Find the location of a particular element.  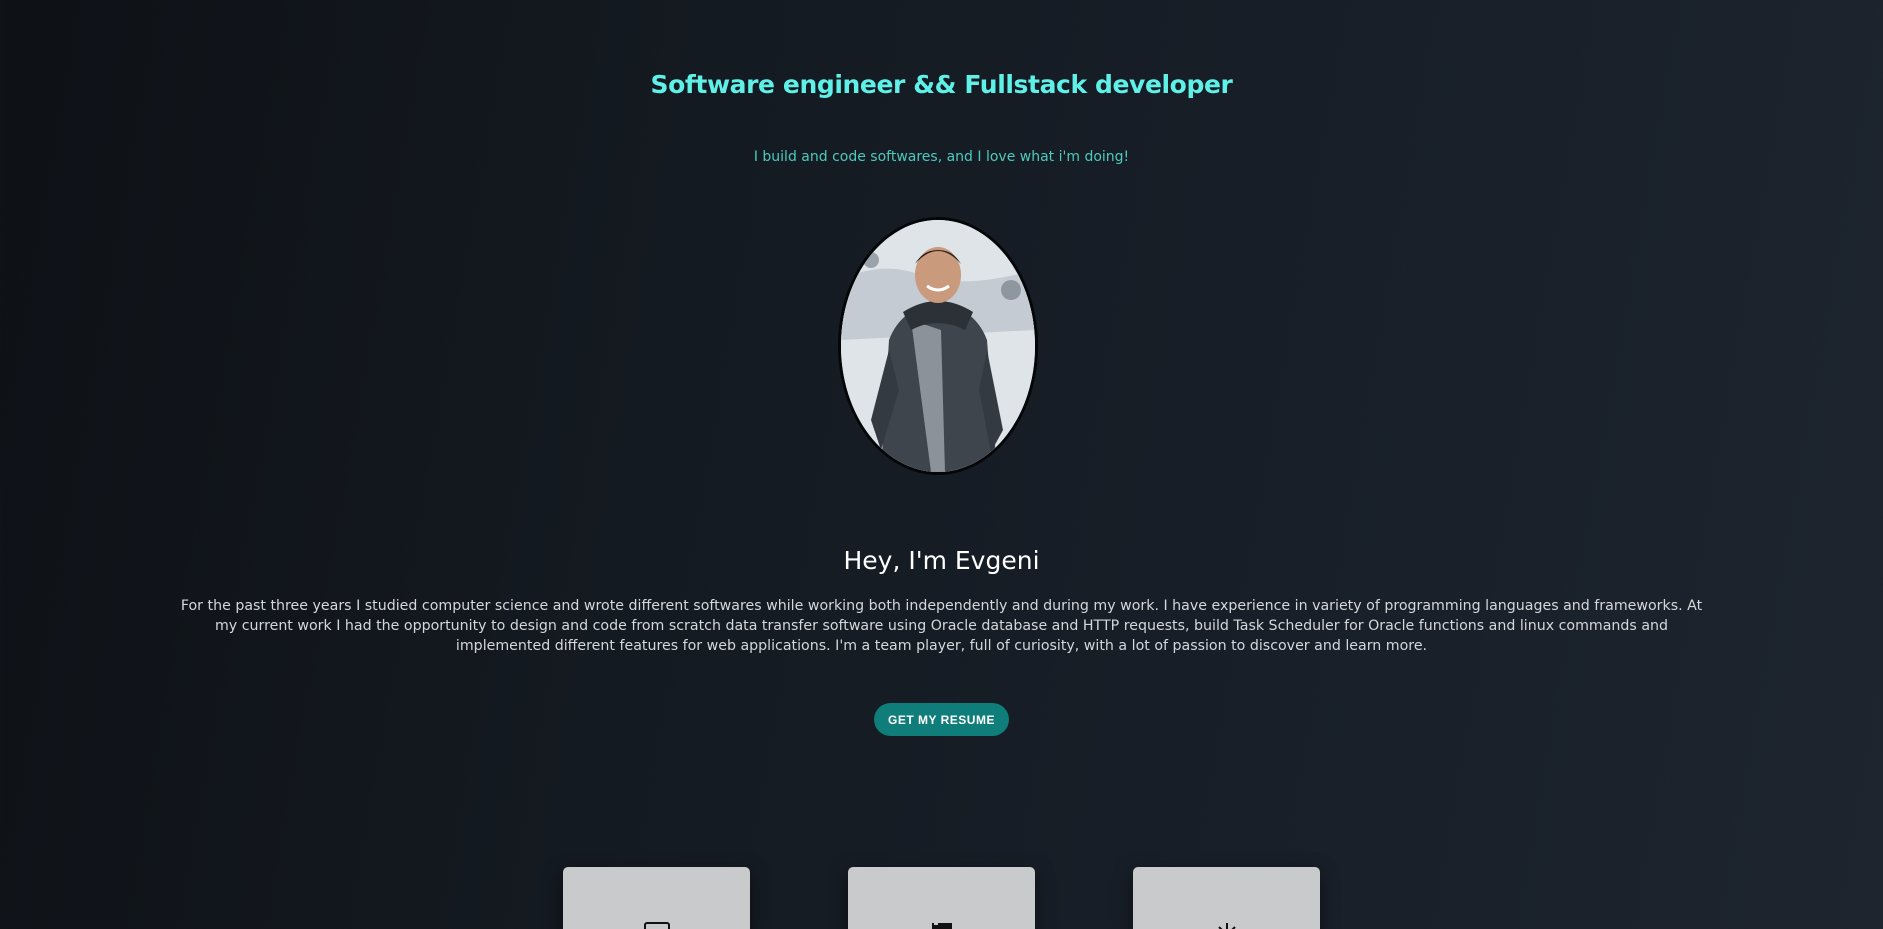

avatar is located at coordinates (938, 346).